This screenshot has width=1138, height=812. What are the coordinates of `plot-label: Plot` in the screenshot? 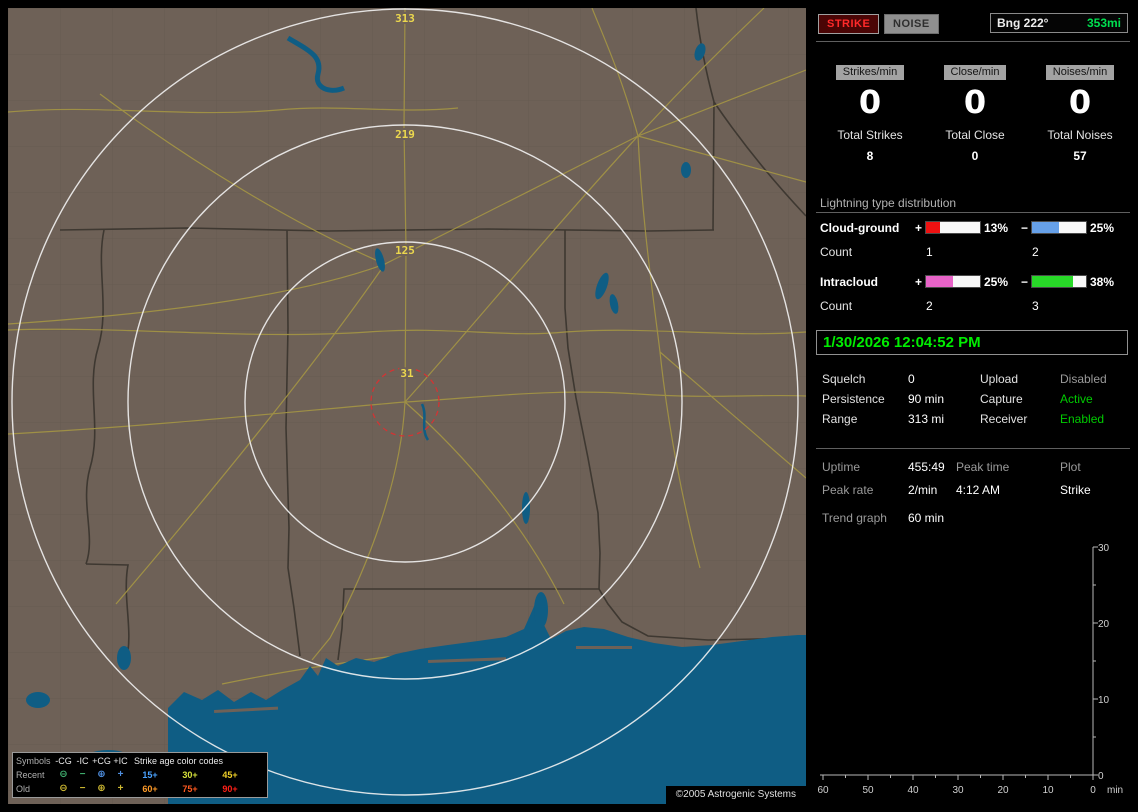 It's located at (1070, 467).